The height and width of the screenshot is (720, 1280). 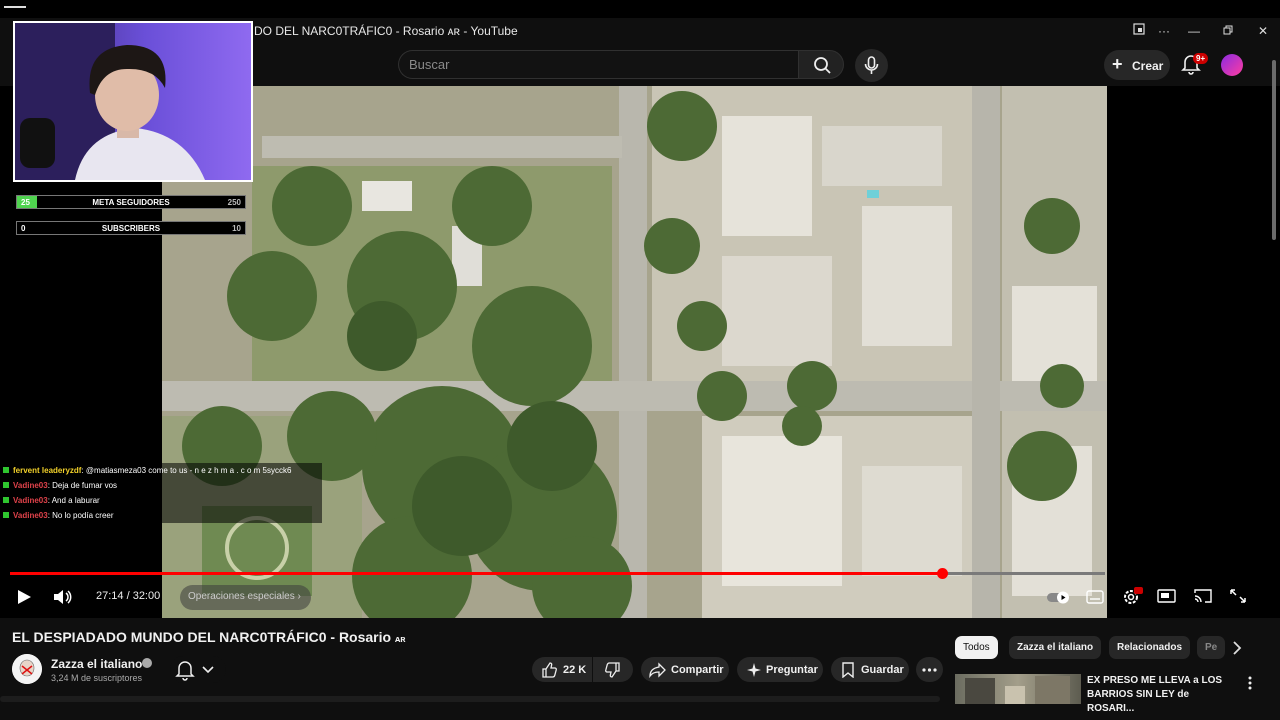 I want to click on chip-channel: Zazza el italiano, so click(x=1055, y=647).